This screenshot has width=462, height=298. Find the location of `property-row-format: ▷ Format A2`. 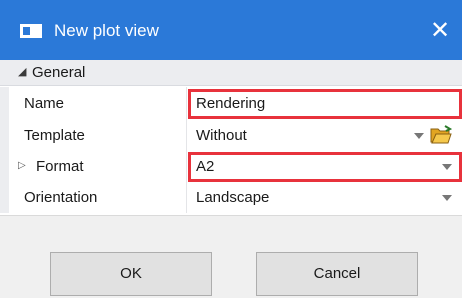

property-row-format: ▷ Format A2 is located at coordinates (231, 167).